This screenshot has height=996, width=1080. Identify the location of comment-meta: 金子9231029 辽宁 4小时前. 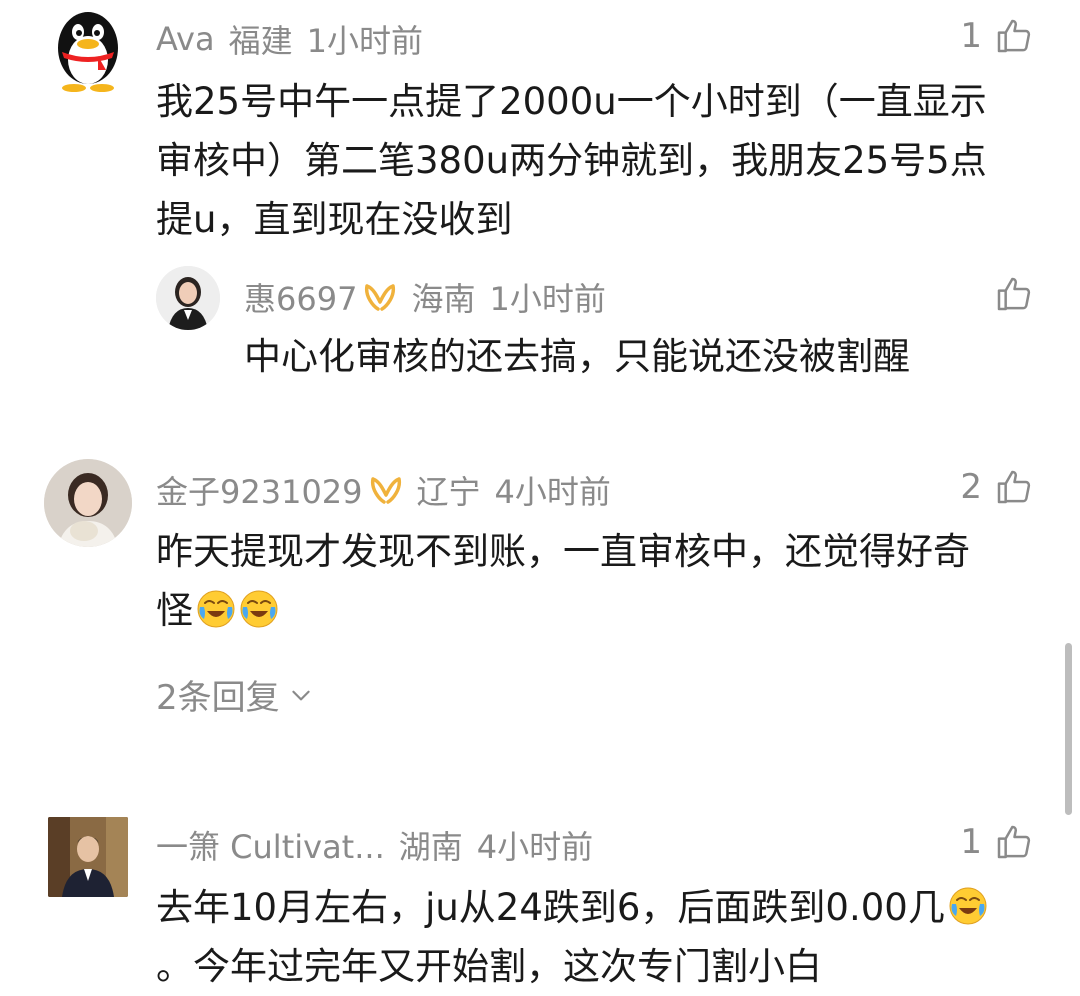
(383, 490).